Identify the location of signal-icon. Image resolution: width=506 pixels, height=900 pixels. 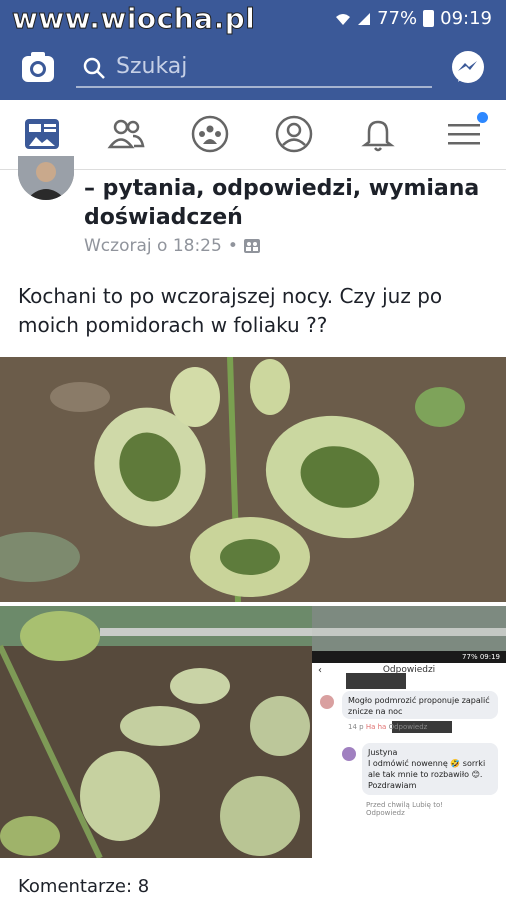
(364, 18).